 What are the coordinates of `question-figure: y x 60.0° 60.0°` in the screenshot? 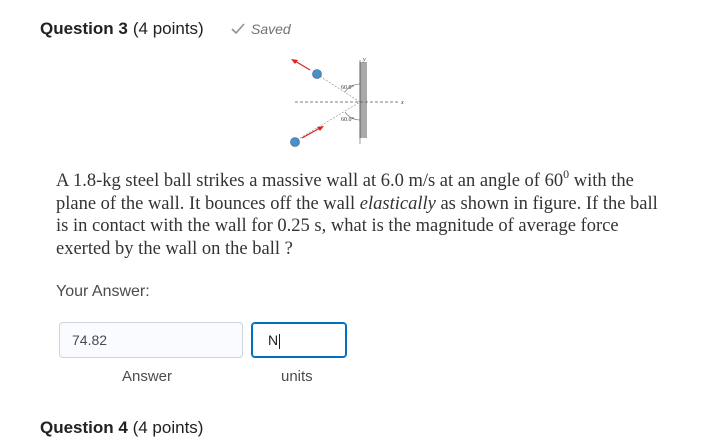 It's located at (347, 102).